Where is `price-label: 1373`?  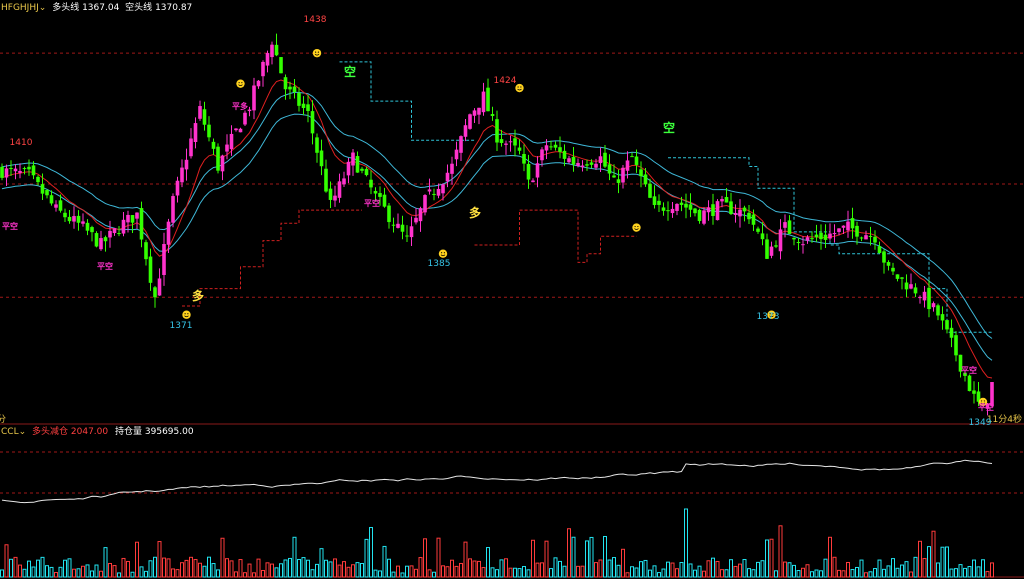
price-label: 1373 is located at coordinates (768, 317).